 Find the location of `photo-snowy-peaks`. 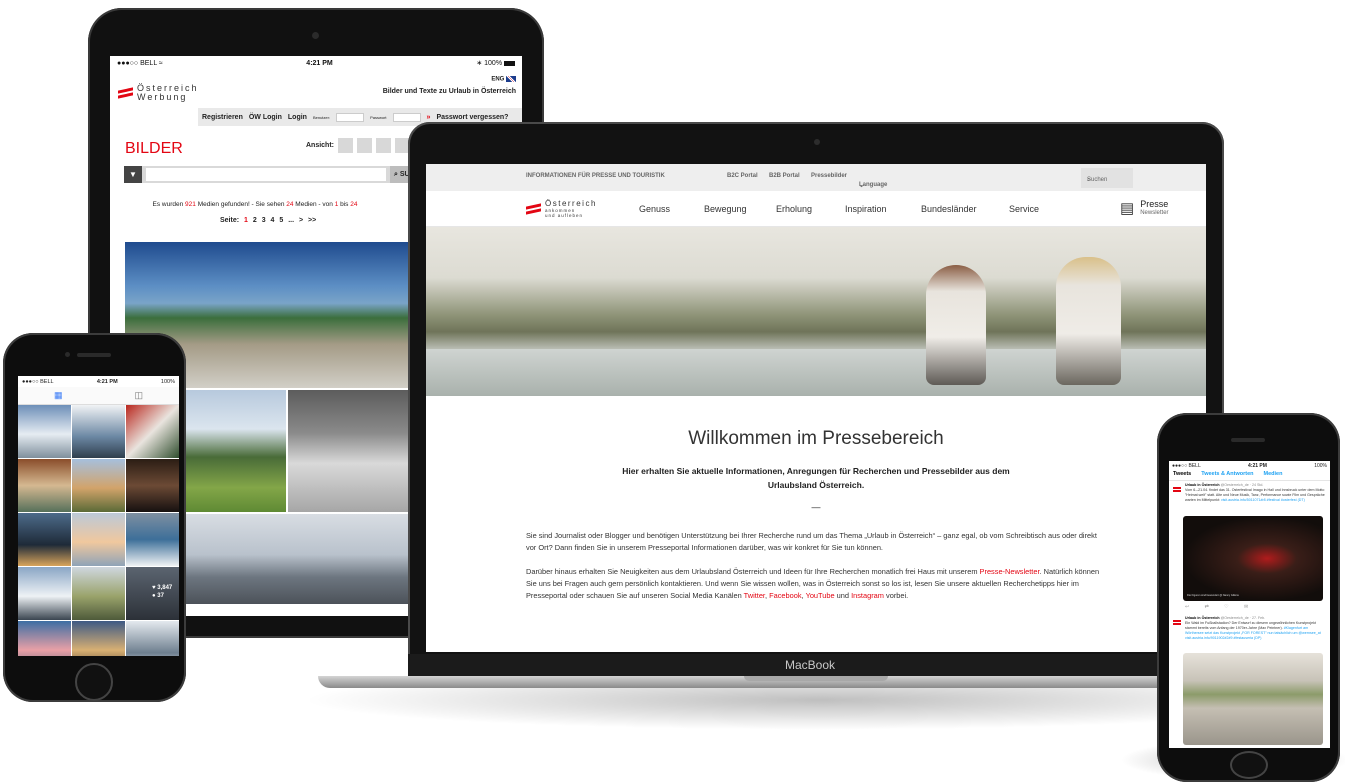

photo-snowy-peaks is located at coordinates (348, 451).